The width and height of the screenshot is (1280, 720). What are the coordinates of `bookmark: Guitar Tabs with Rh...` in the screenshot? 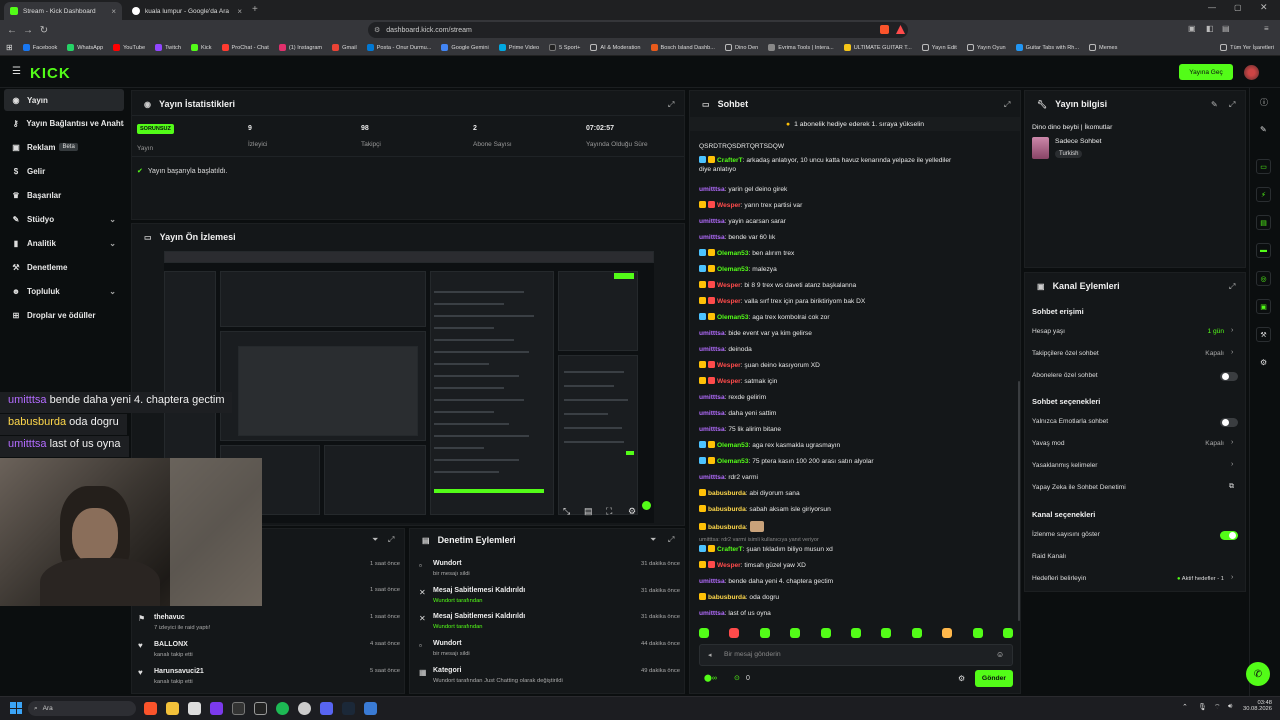 It's located at (1047, 47).